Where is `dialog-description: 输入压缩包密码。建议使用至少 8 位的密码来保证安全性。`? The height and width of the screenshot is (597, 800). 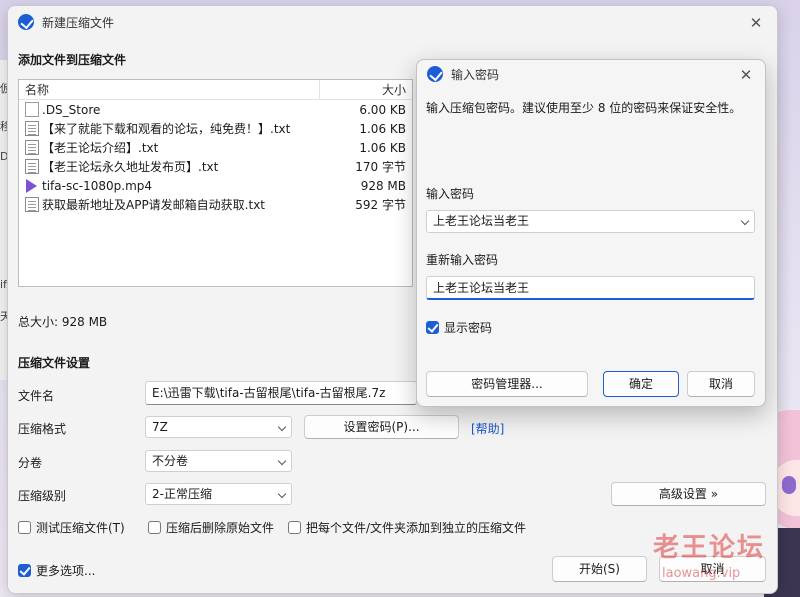 dialog-description: 输入压缩包密码。建议使用至少 8 位的密码来保证安全性。 is located at coordinates (584, 108).